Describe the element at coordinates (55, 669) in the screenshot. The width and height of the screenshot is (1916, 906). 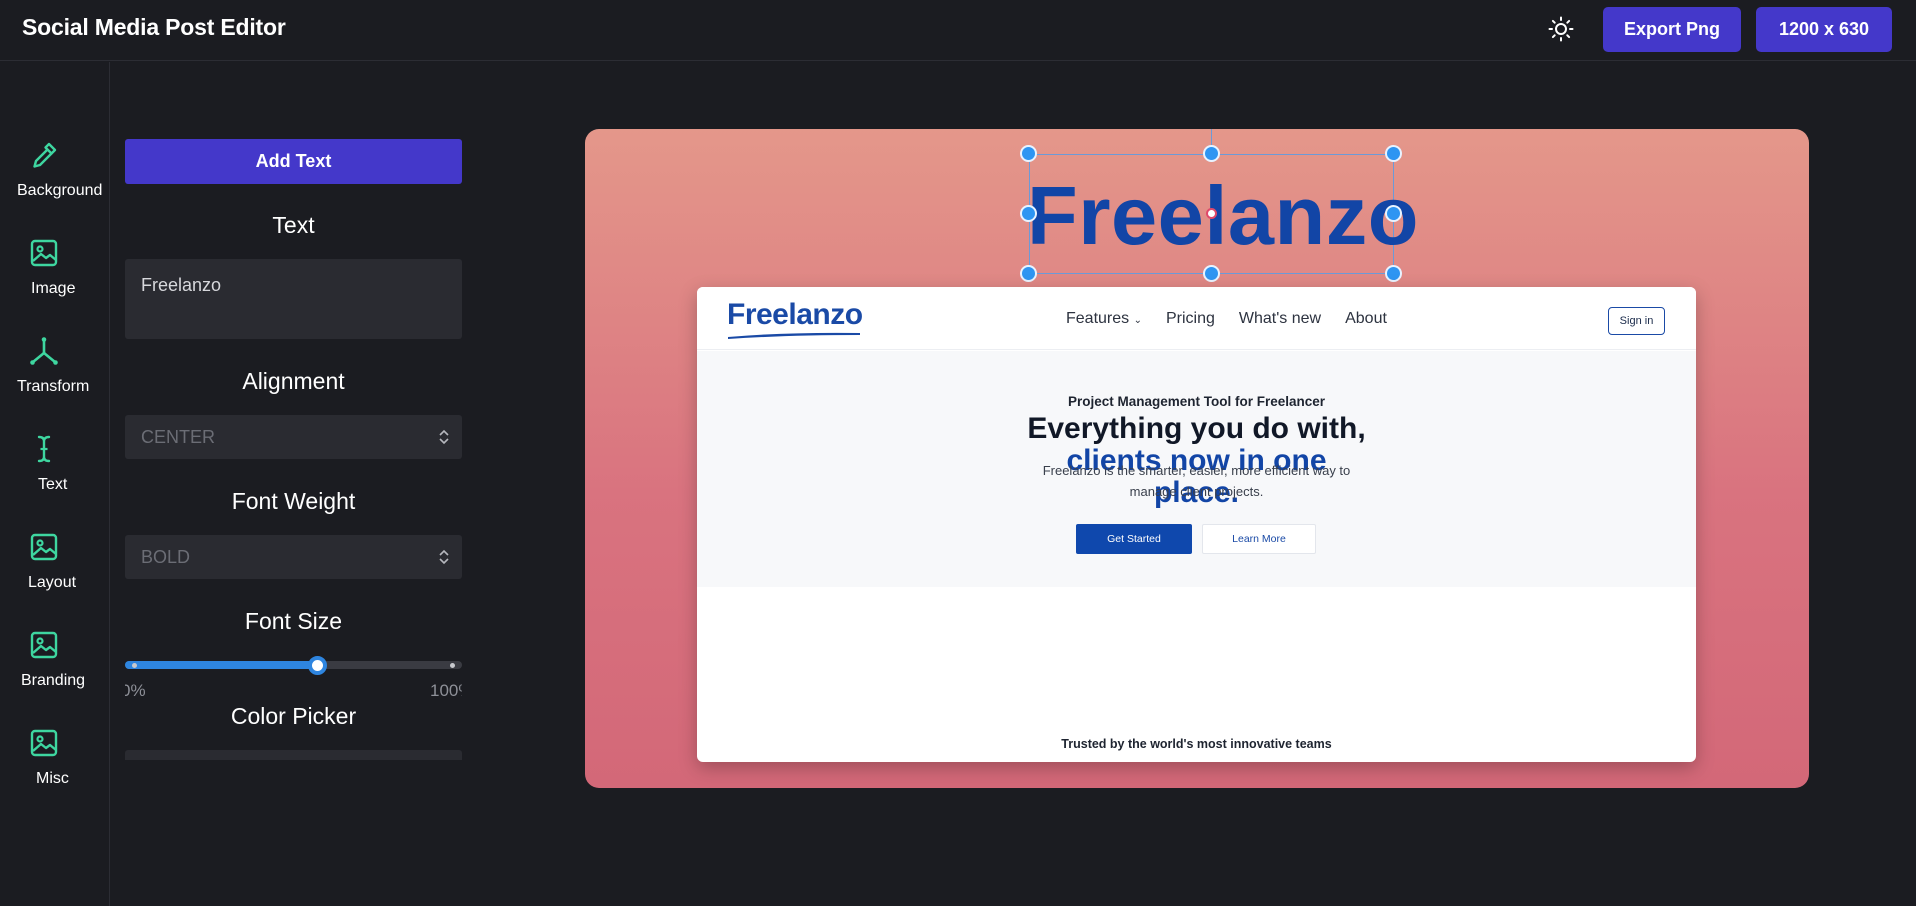
I see `rail-item-branding: Branding` at that location.